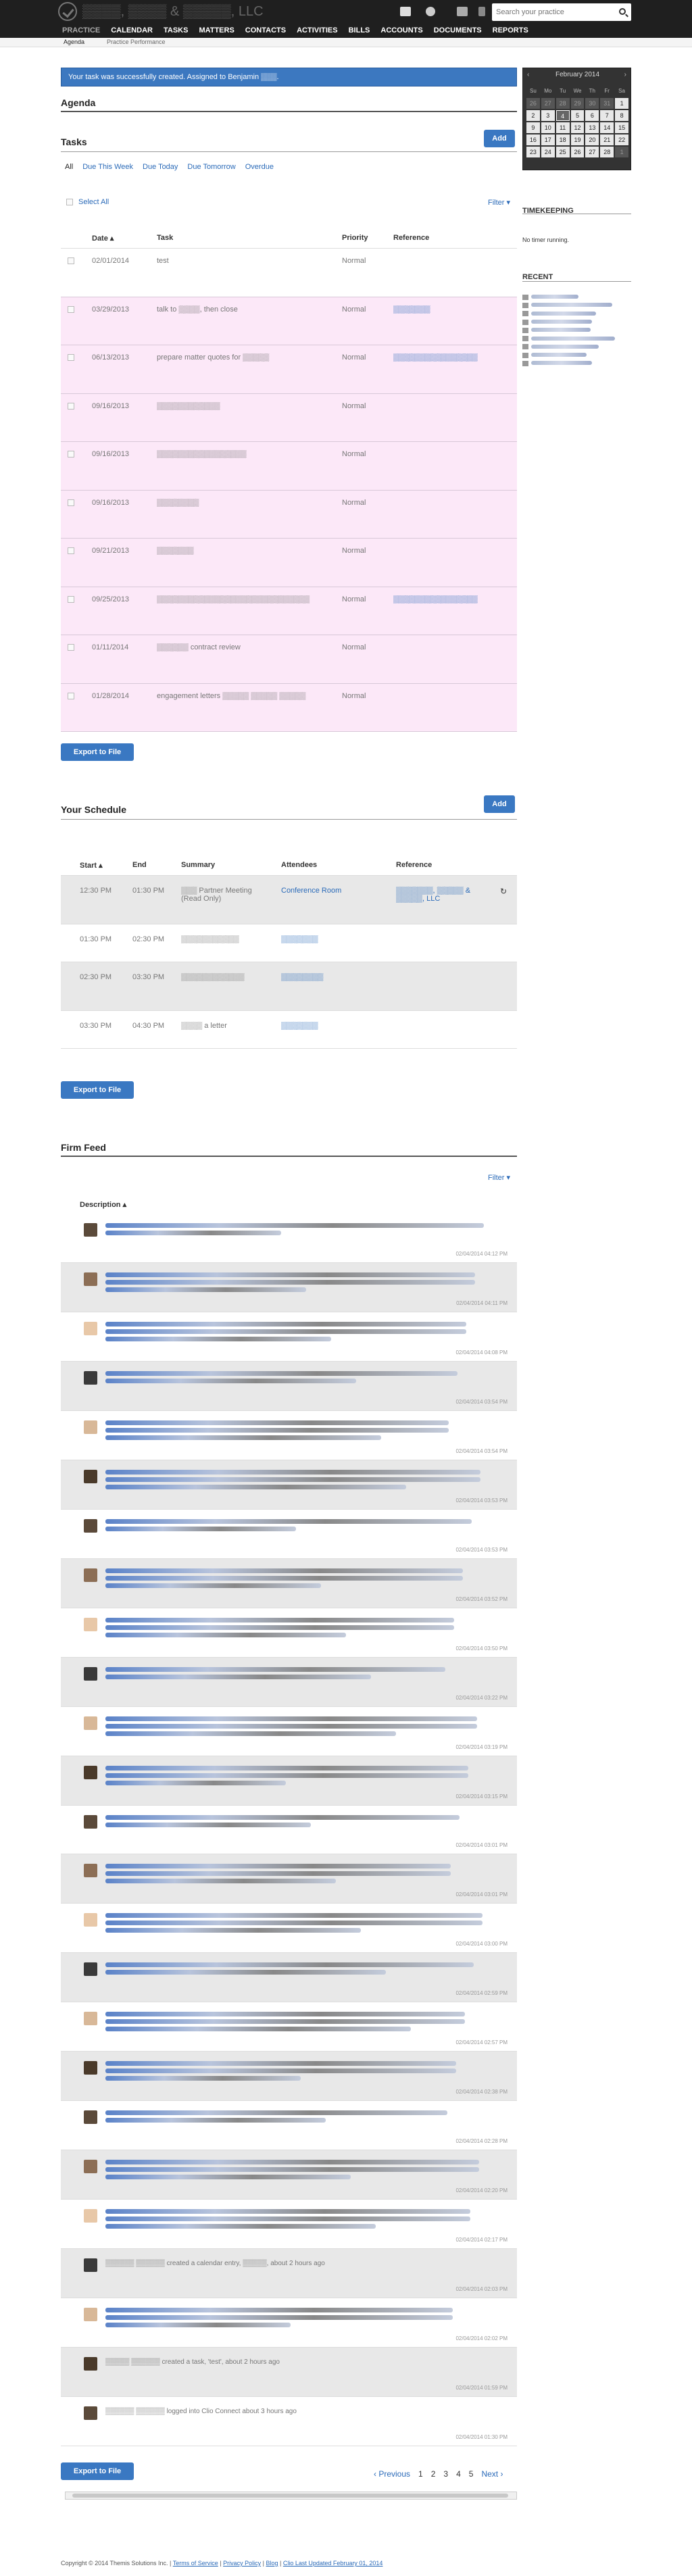 This screenshot has height=2576, width=692. I want to click on clio-logo-icon, so click(67, 11).